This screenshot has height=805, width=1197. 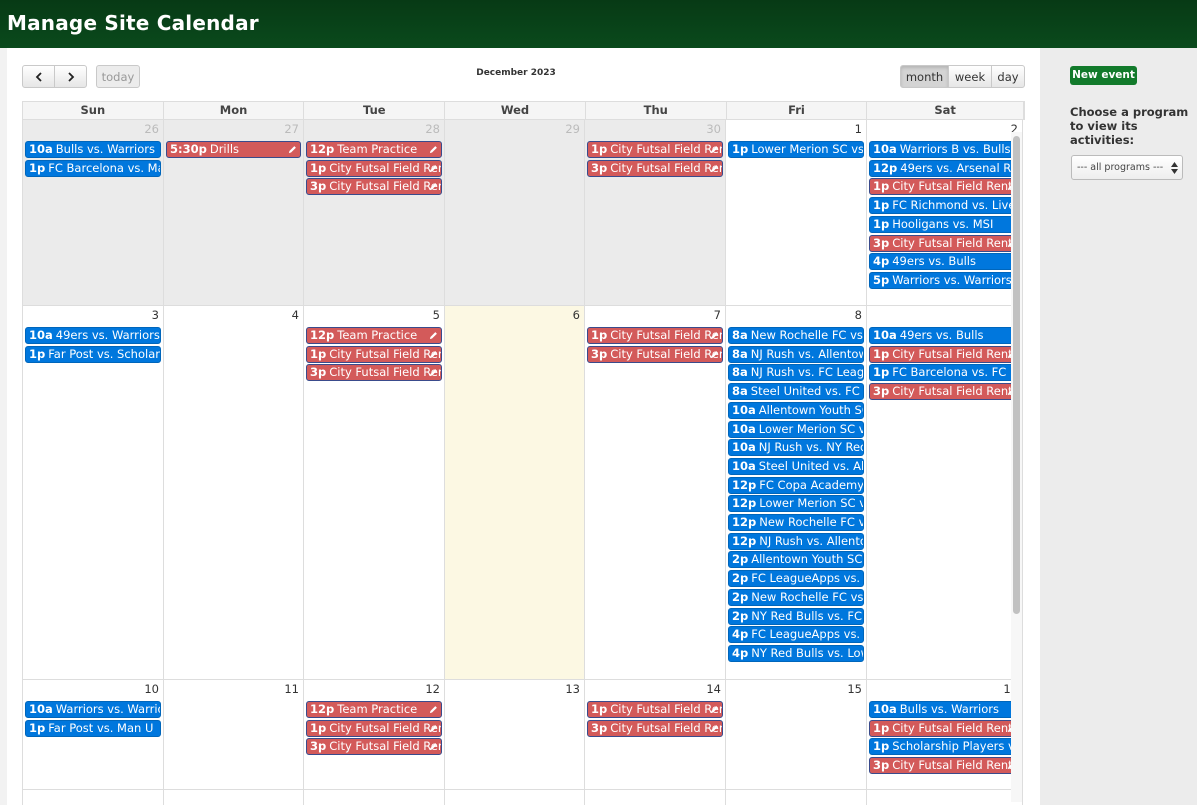 What do you see at coordinates (1103, 75) in the screenshot?
I see `new-event-button: New event` at bounding box center [1103, 75].